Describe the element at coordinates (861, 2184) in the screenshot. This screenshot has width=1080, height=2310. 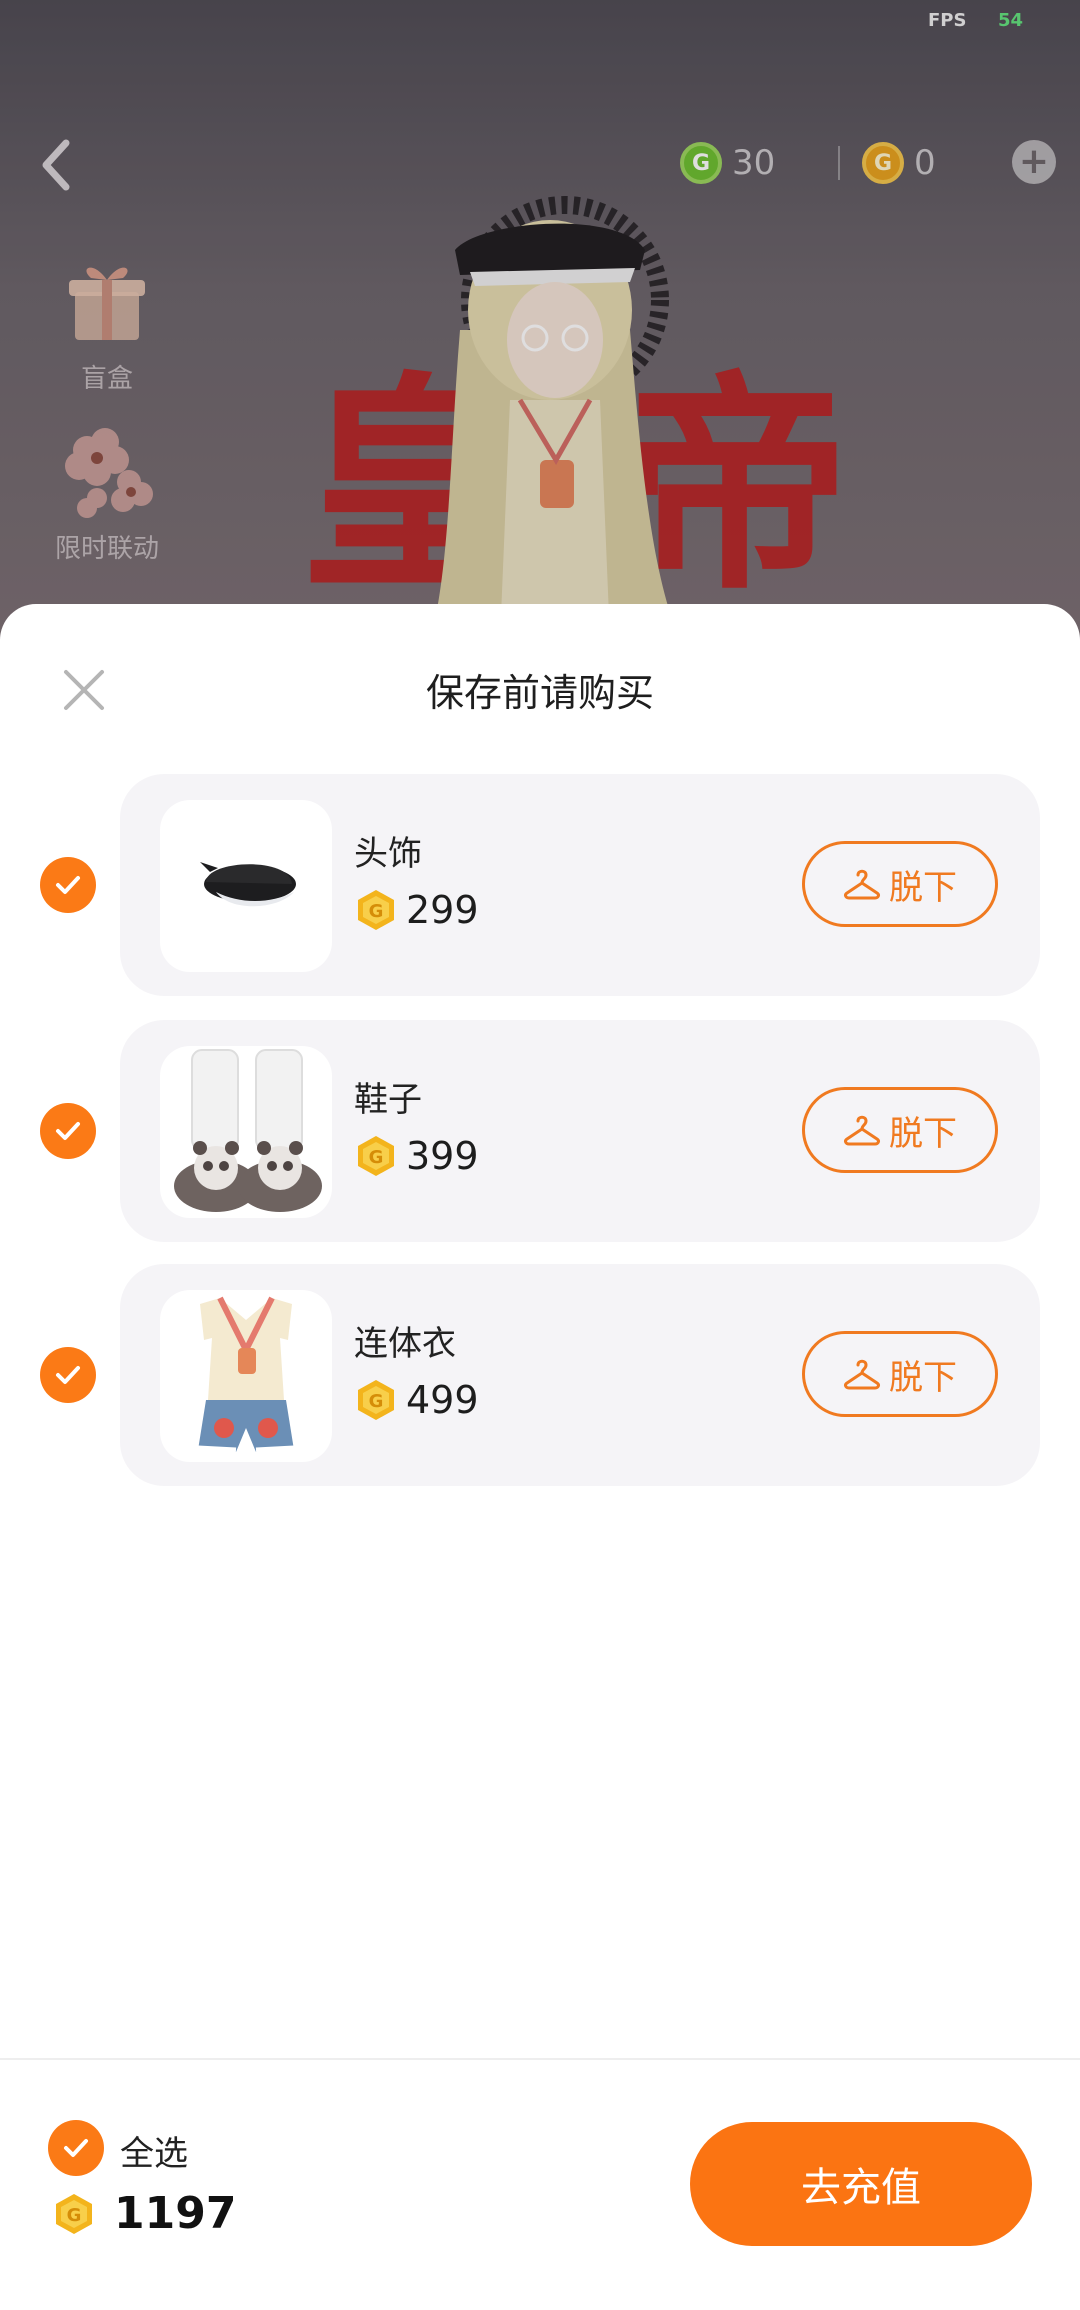
I see `recharge-button: 去充值` at that location.